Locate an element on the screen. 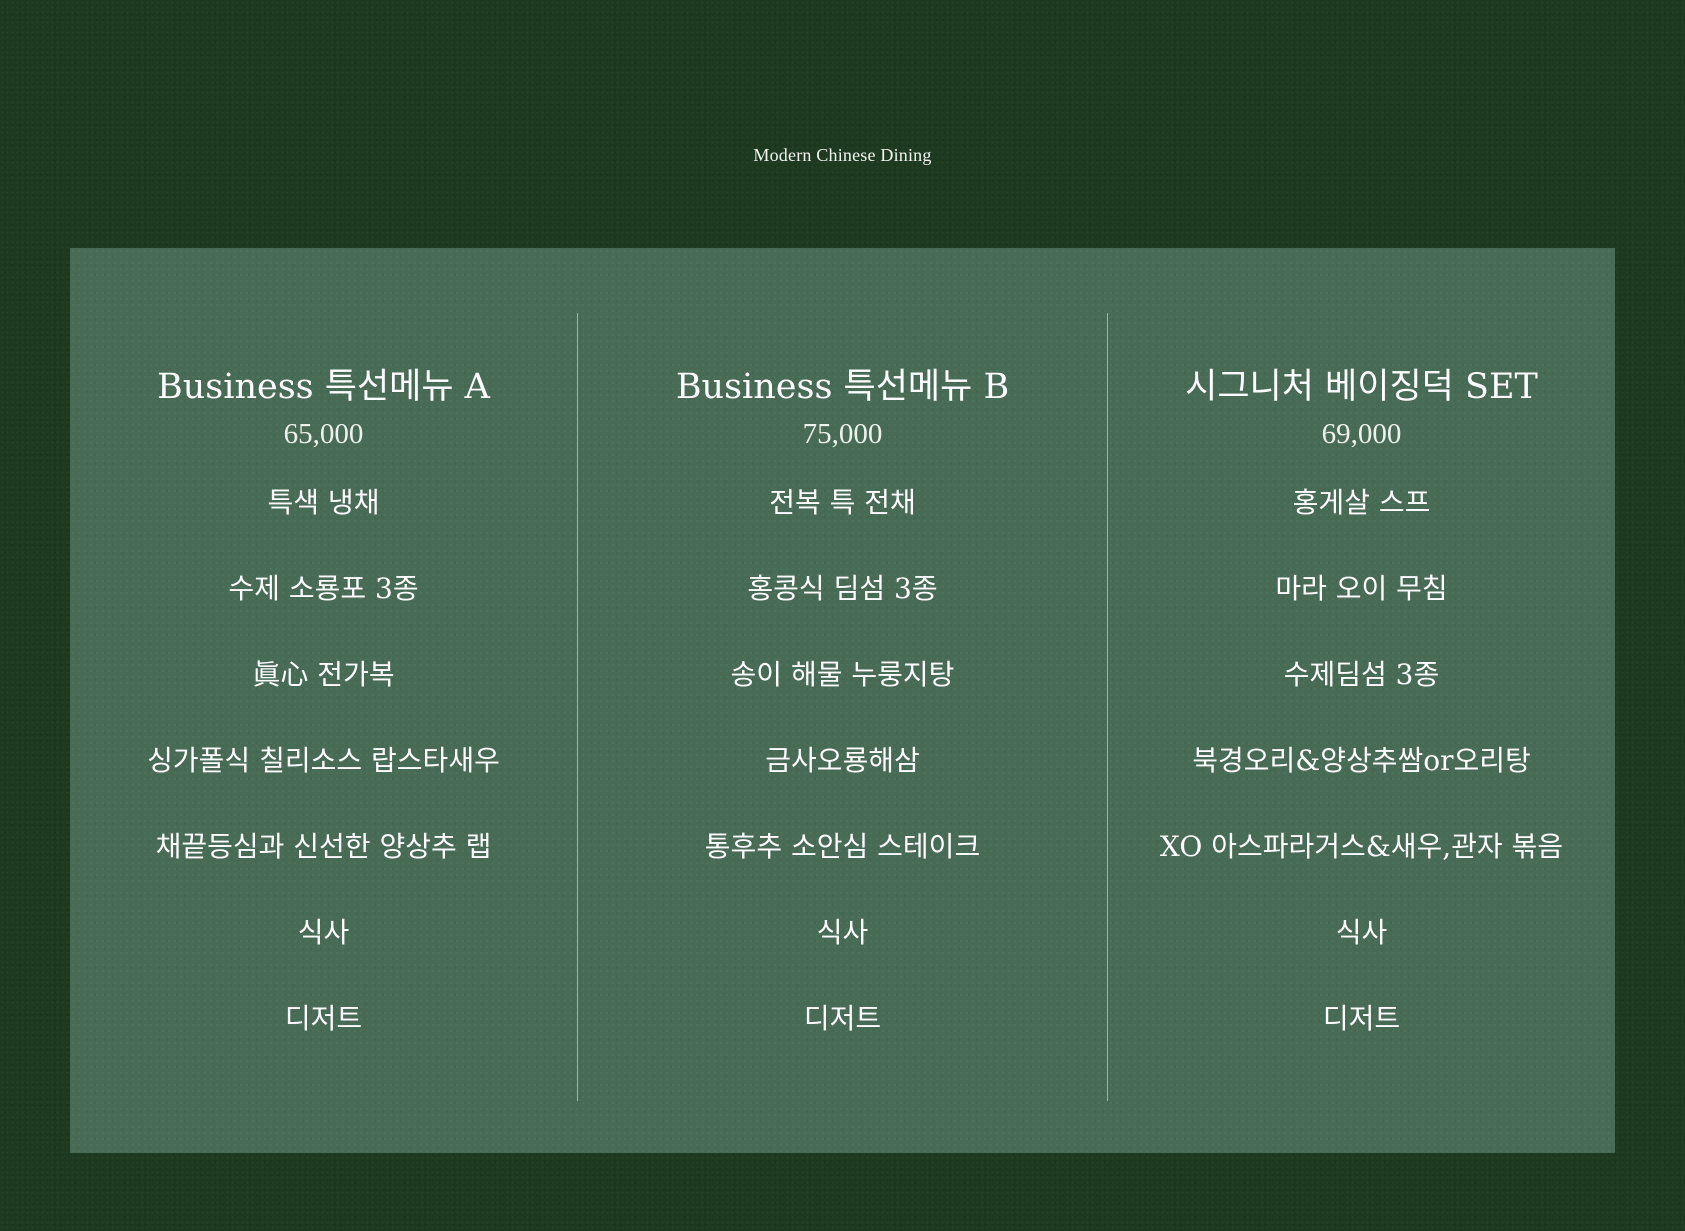 This screenshot has height=1231, width=1685. menu-item: 수제 소룡포 3종 is located at coordinates (323, 588).